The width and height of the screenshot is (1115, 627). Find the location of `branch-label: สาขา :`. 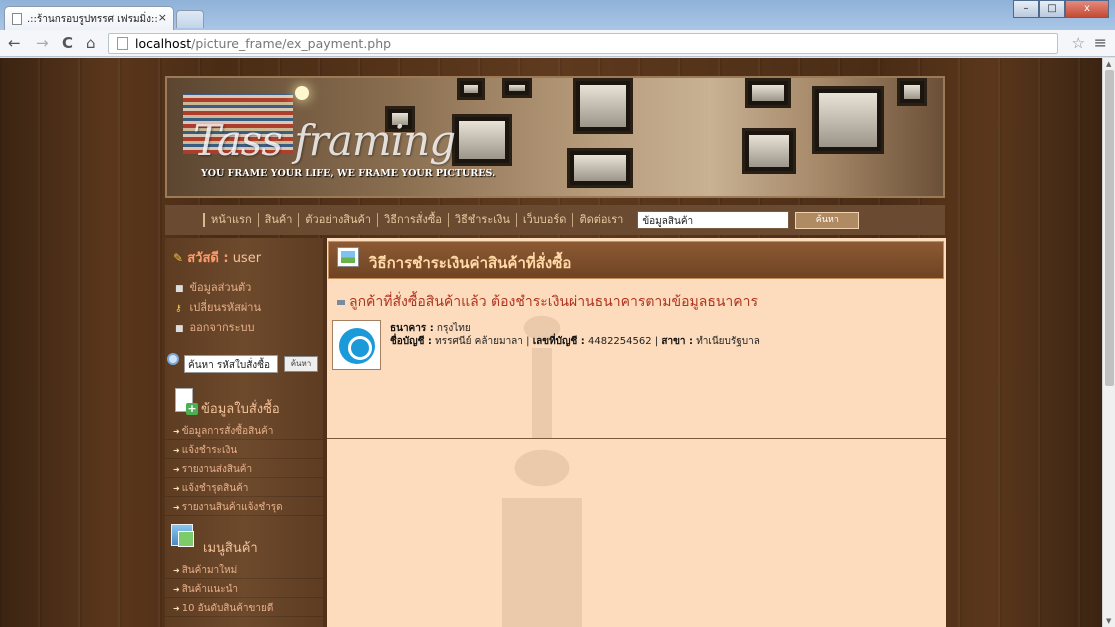

branch-label: สาขา : is located at coordinates (677, 341).